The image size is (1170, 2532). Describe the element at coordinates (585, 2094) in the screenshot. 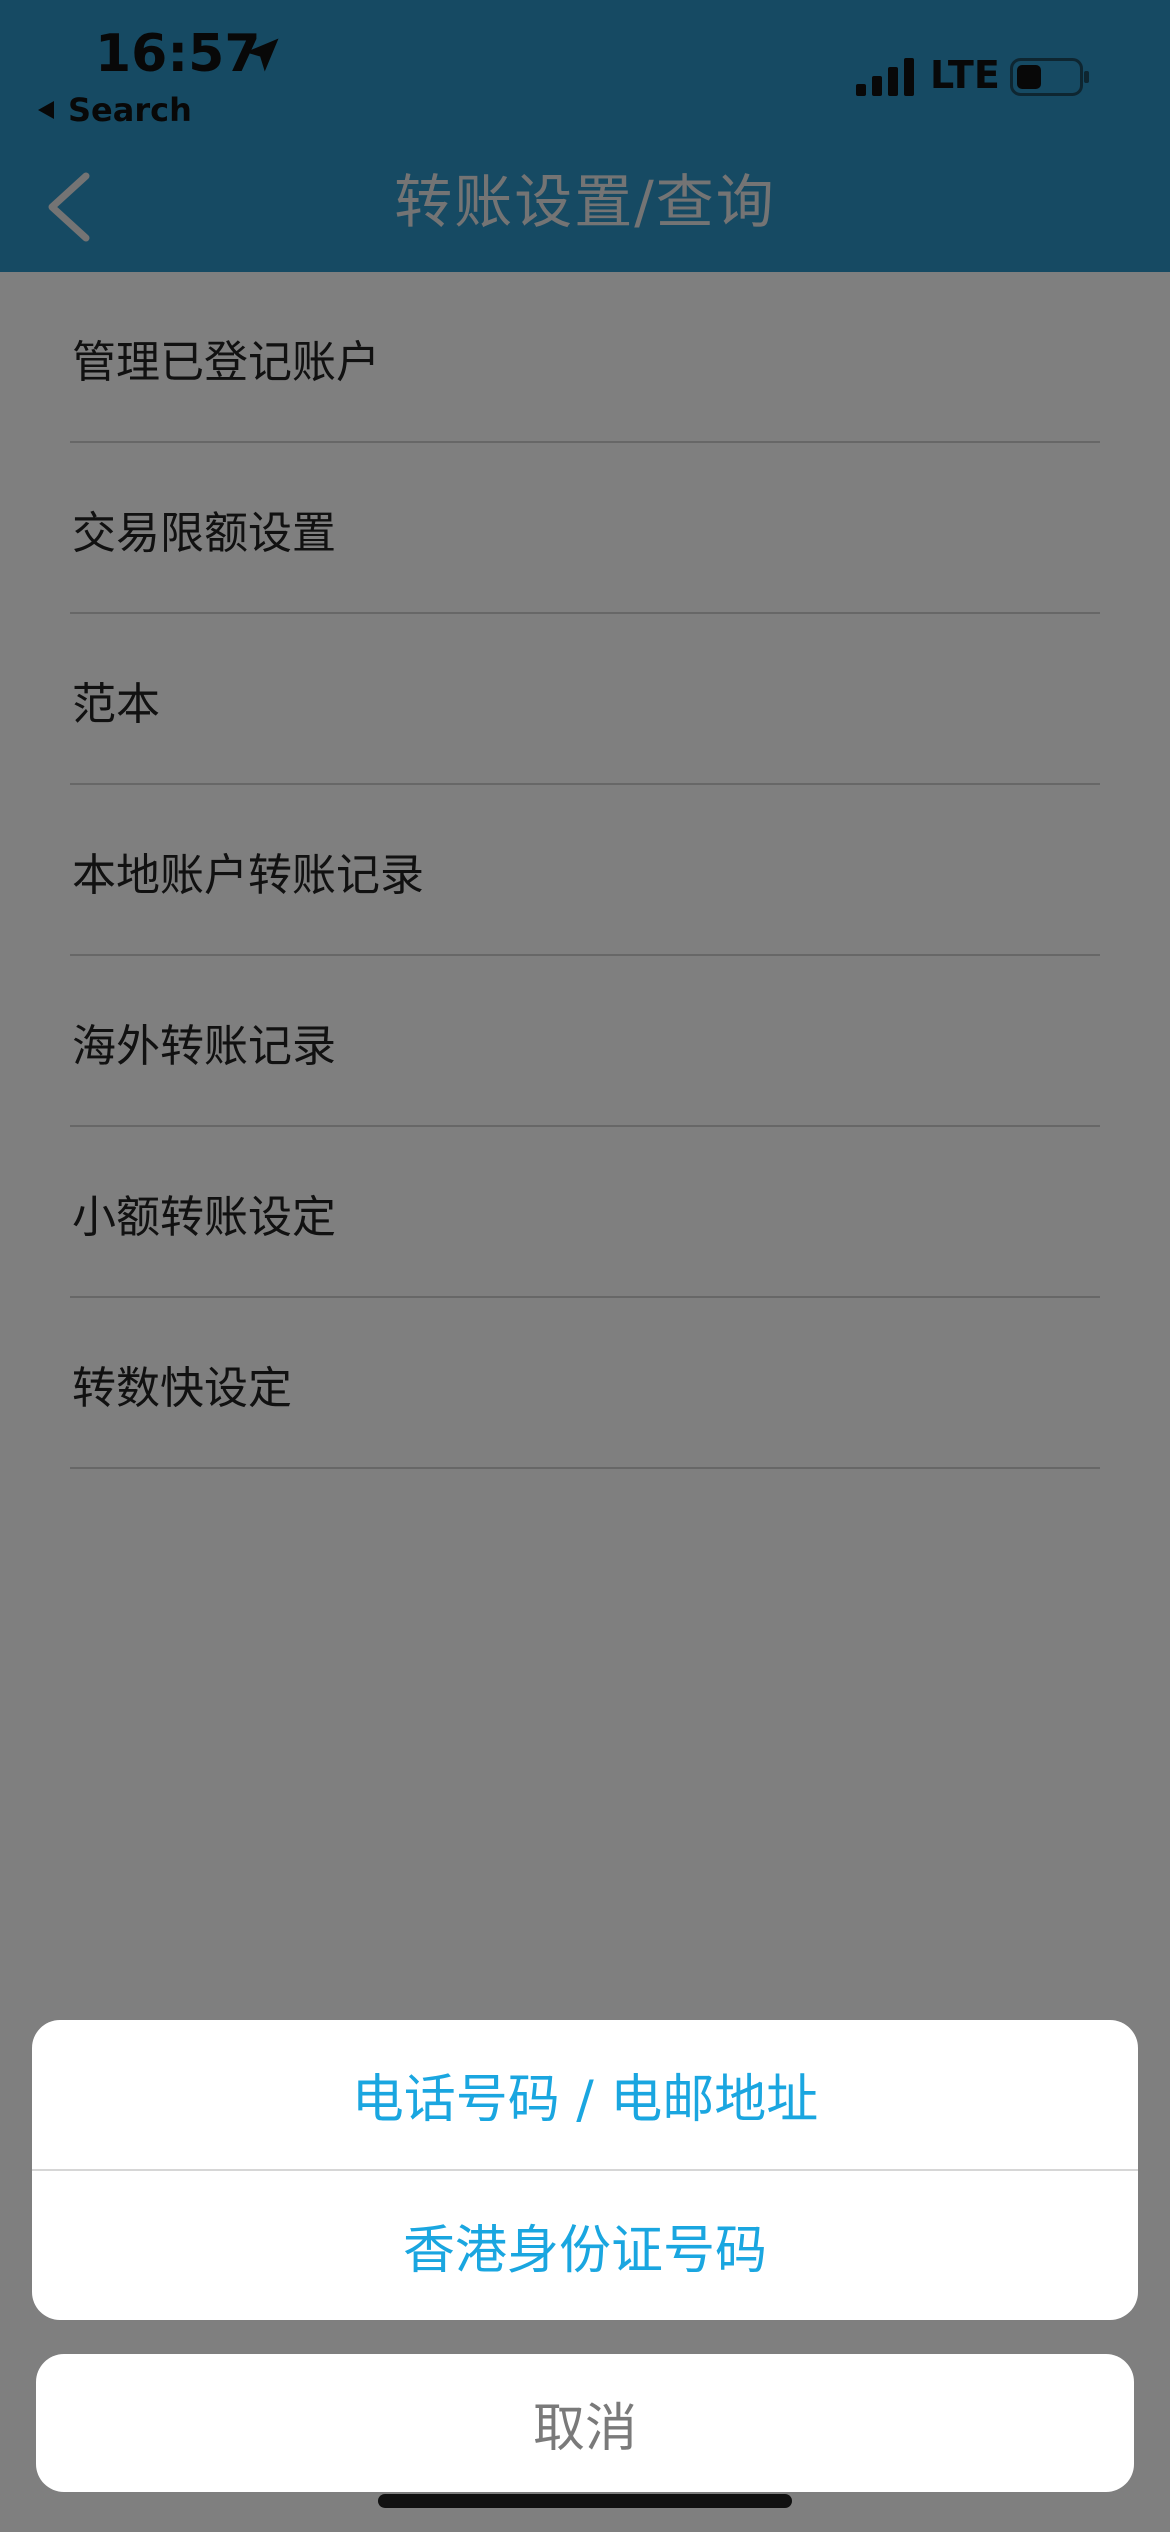

I see `action-option-phone-email: 电话号码 / 电邮地址` at that location.